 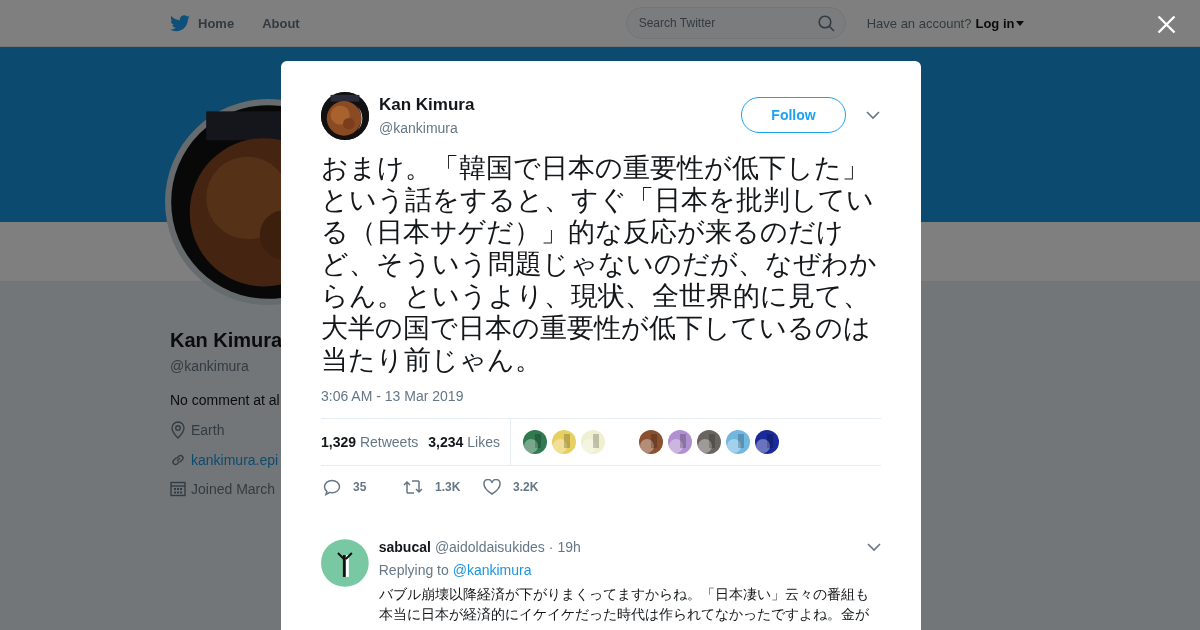 What do you see at coordinates (178, 489) in the screenshot?
I see `calendar-icon` at bounding box center [178, 489].